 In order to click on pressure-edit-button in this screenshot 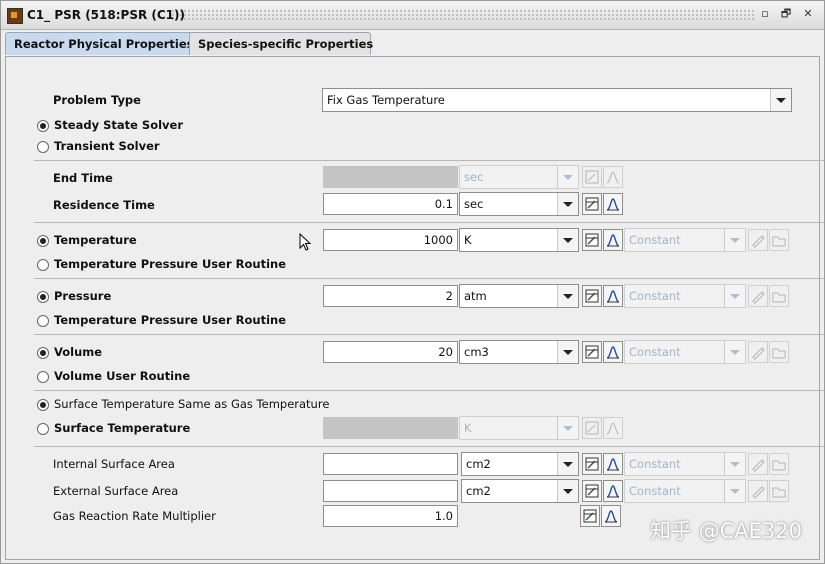, I will do `click(758, 296)`.